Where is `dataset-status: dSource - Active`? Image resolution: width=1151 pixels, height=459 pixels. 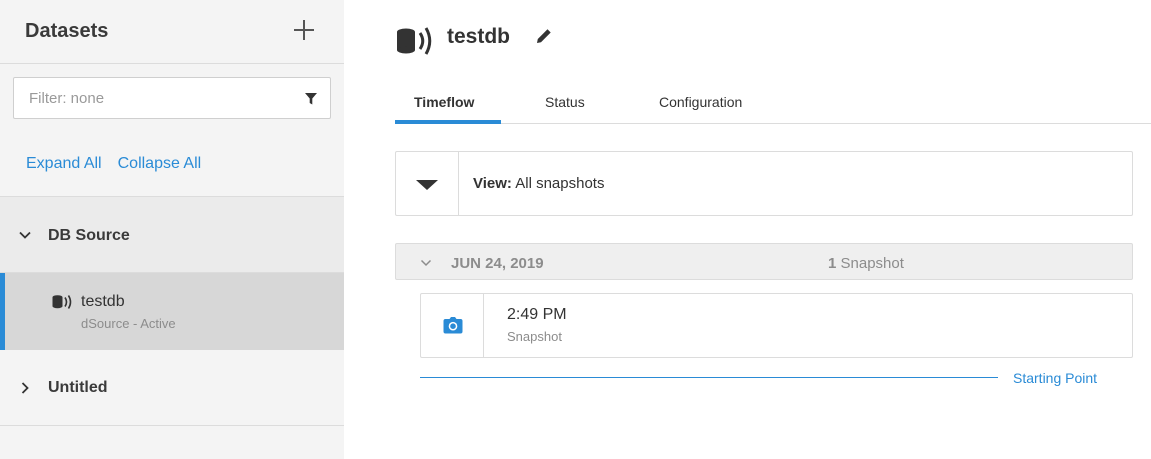
dataset-status: dSource - Active is located at coordinates (128, 323).